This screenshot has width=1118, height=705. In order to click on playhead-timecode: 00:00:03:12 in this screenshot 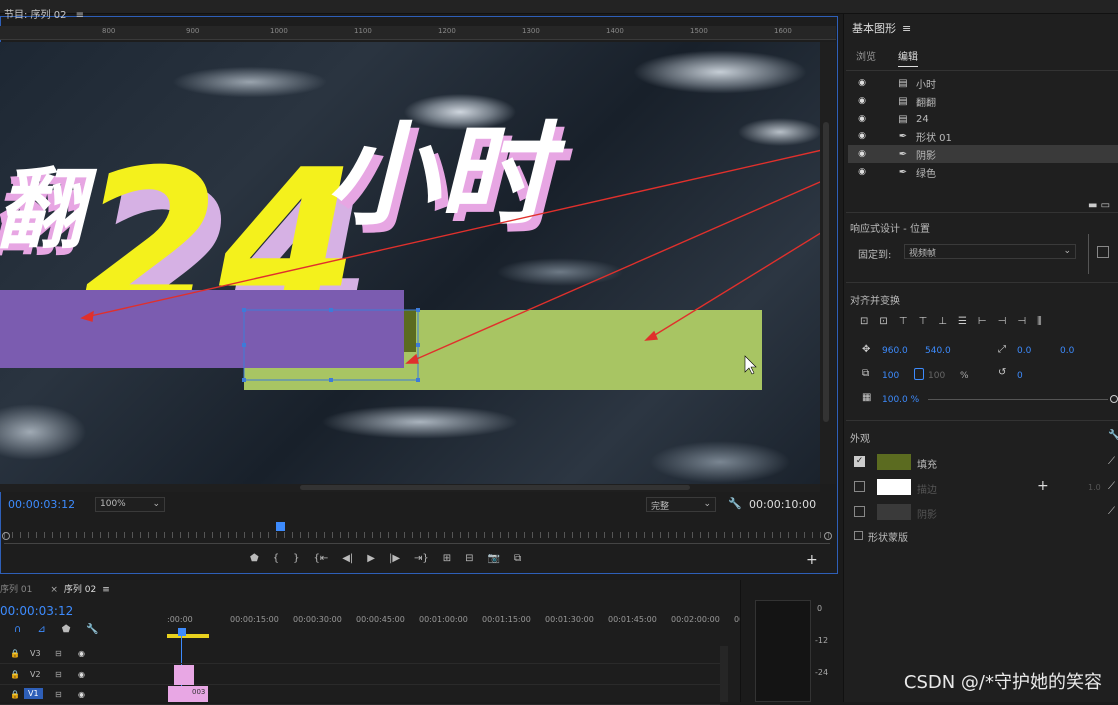, I will do `click(41, 504)`.